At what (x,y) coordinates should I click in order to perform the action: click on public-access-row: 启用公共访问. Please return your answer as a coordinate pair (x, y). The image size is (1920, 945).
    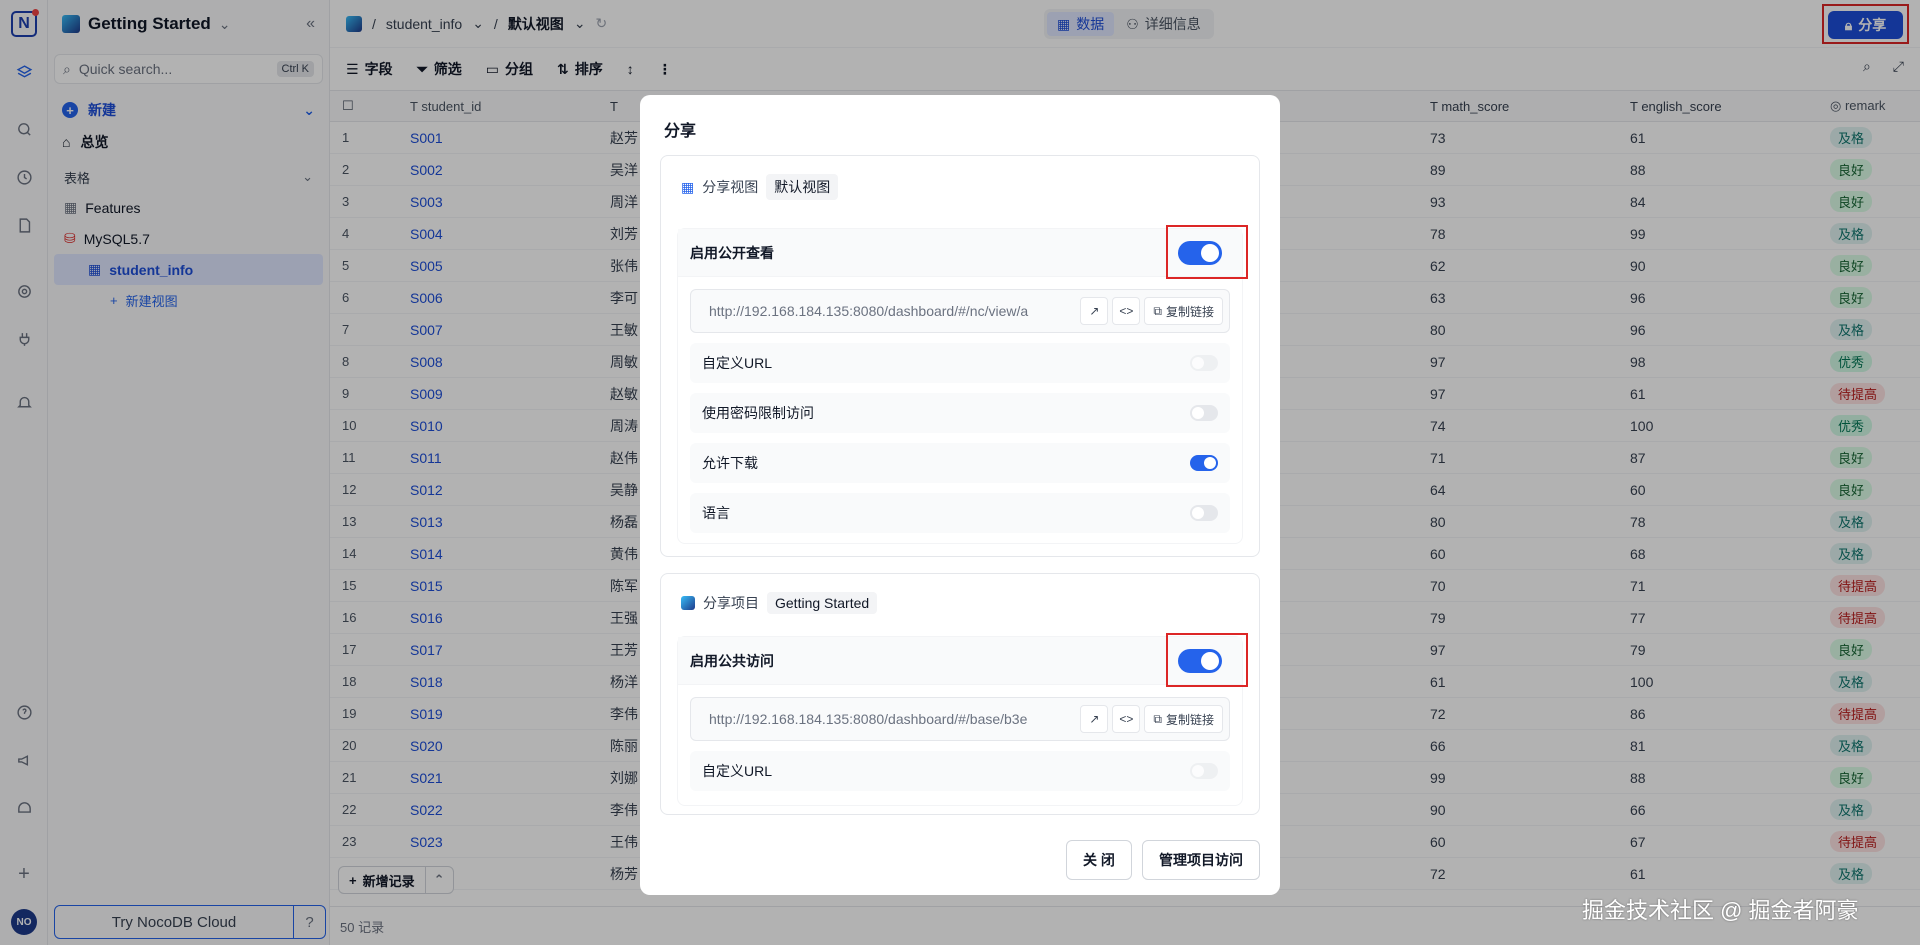
    Looking at the image, I should click on (960, 661).